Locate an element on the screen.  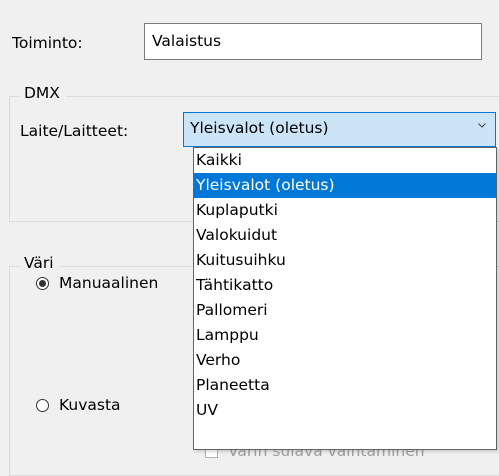
dropdown-item-valokuidut: Valokuidut is located at coordinates (345, 235).